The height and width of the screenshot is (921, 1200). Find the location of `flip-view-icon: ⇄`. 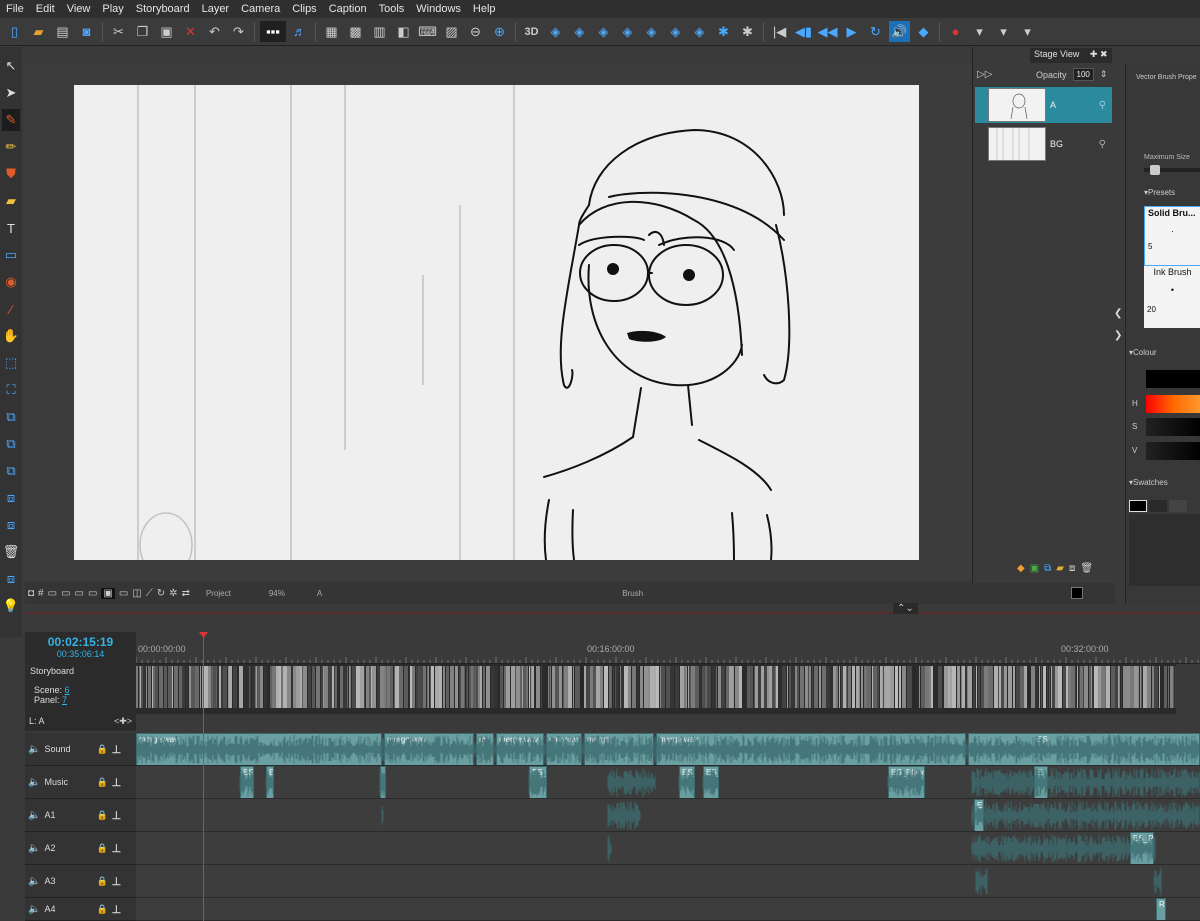

flip-view-icon: ⇄ is located at coordinates (186, 593).